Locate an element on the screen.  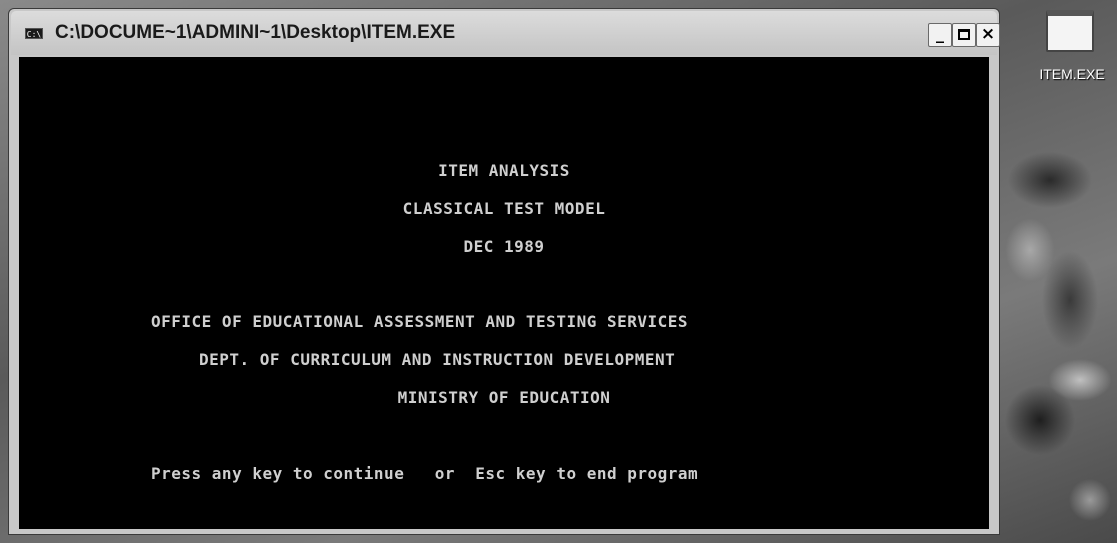
window-title: C:\DOCUME~1\ADMINI~1\Desktop\ITEM.EXE is located at coordinates (255, 32).